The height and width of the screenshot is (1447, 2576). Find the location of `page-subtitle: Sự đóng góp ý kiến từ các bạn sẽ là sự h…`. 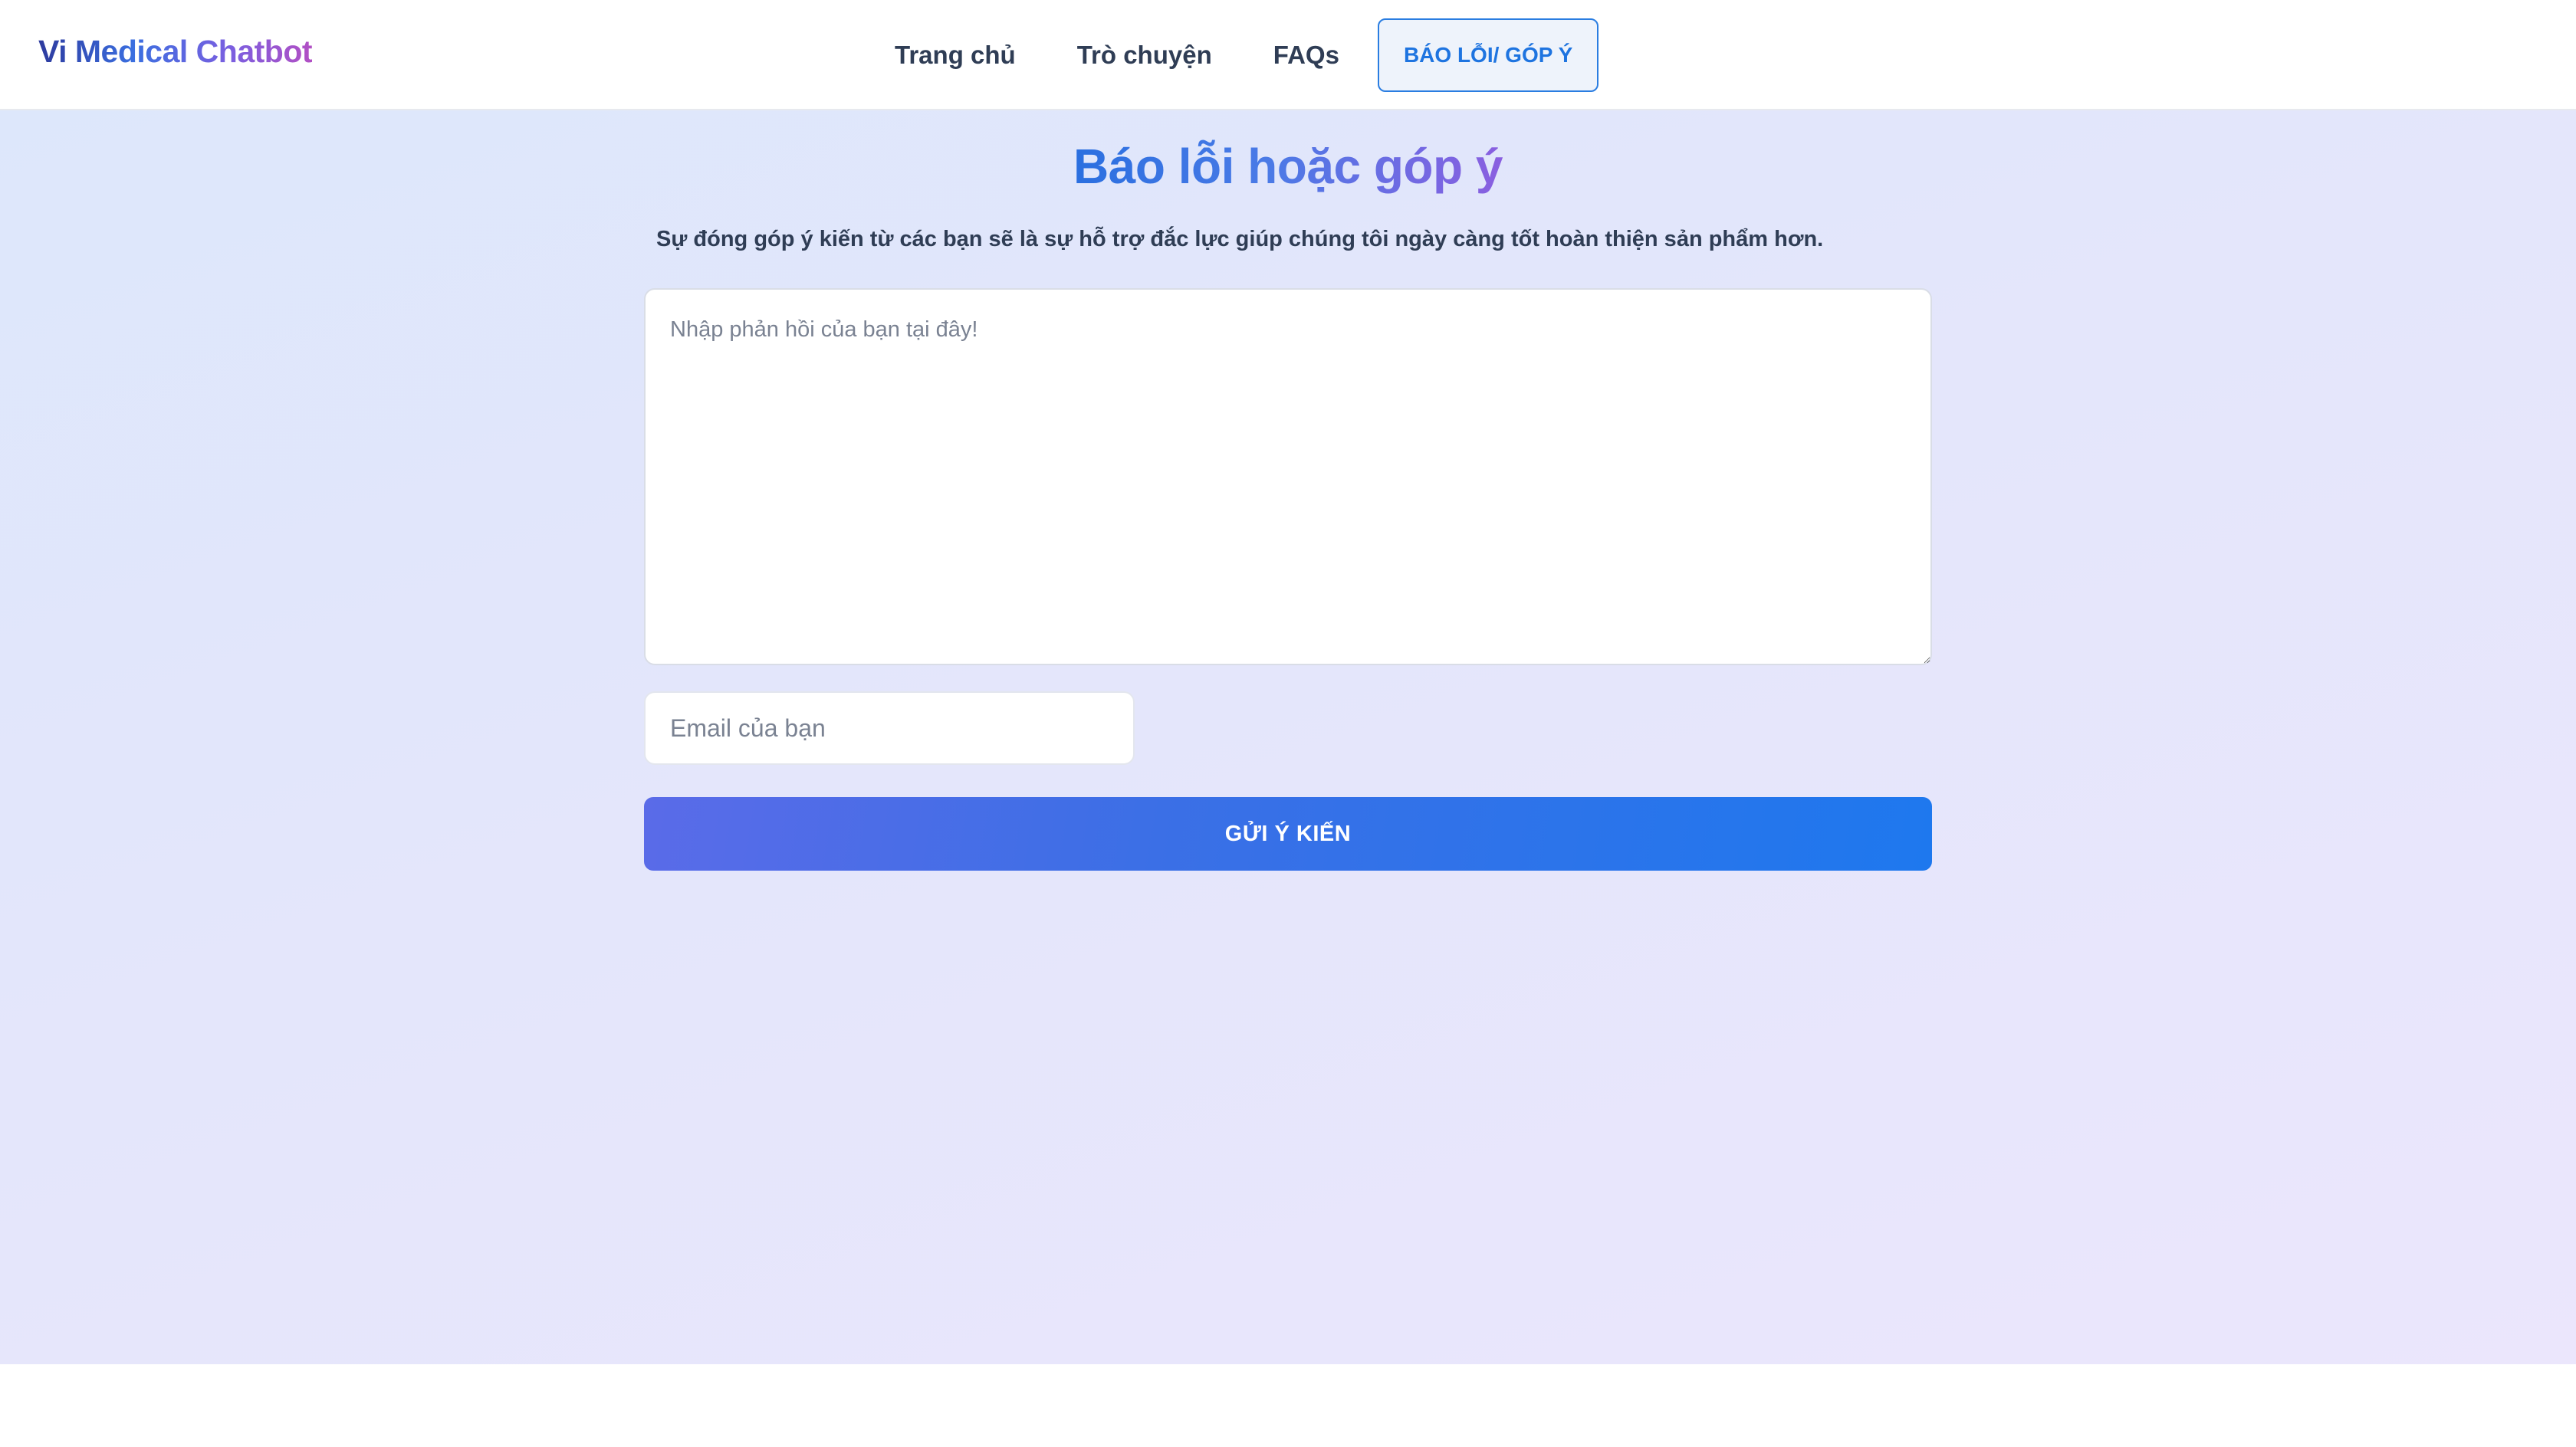

page-subtitle: Sự đóng góp ý kiến từ các bạn sẽ là sự h… is located at coordinates (1240, 239).